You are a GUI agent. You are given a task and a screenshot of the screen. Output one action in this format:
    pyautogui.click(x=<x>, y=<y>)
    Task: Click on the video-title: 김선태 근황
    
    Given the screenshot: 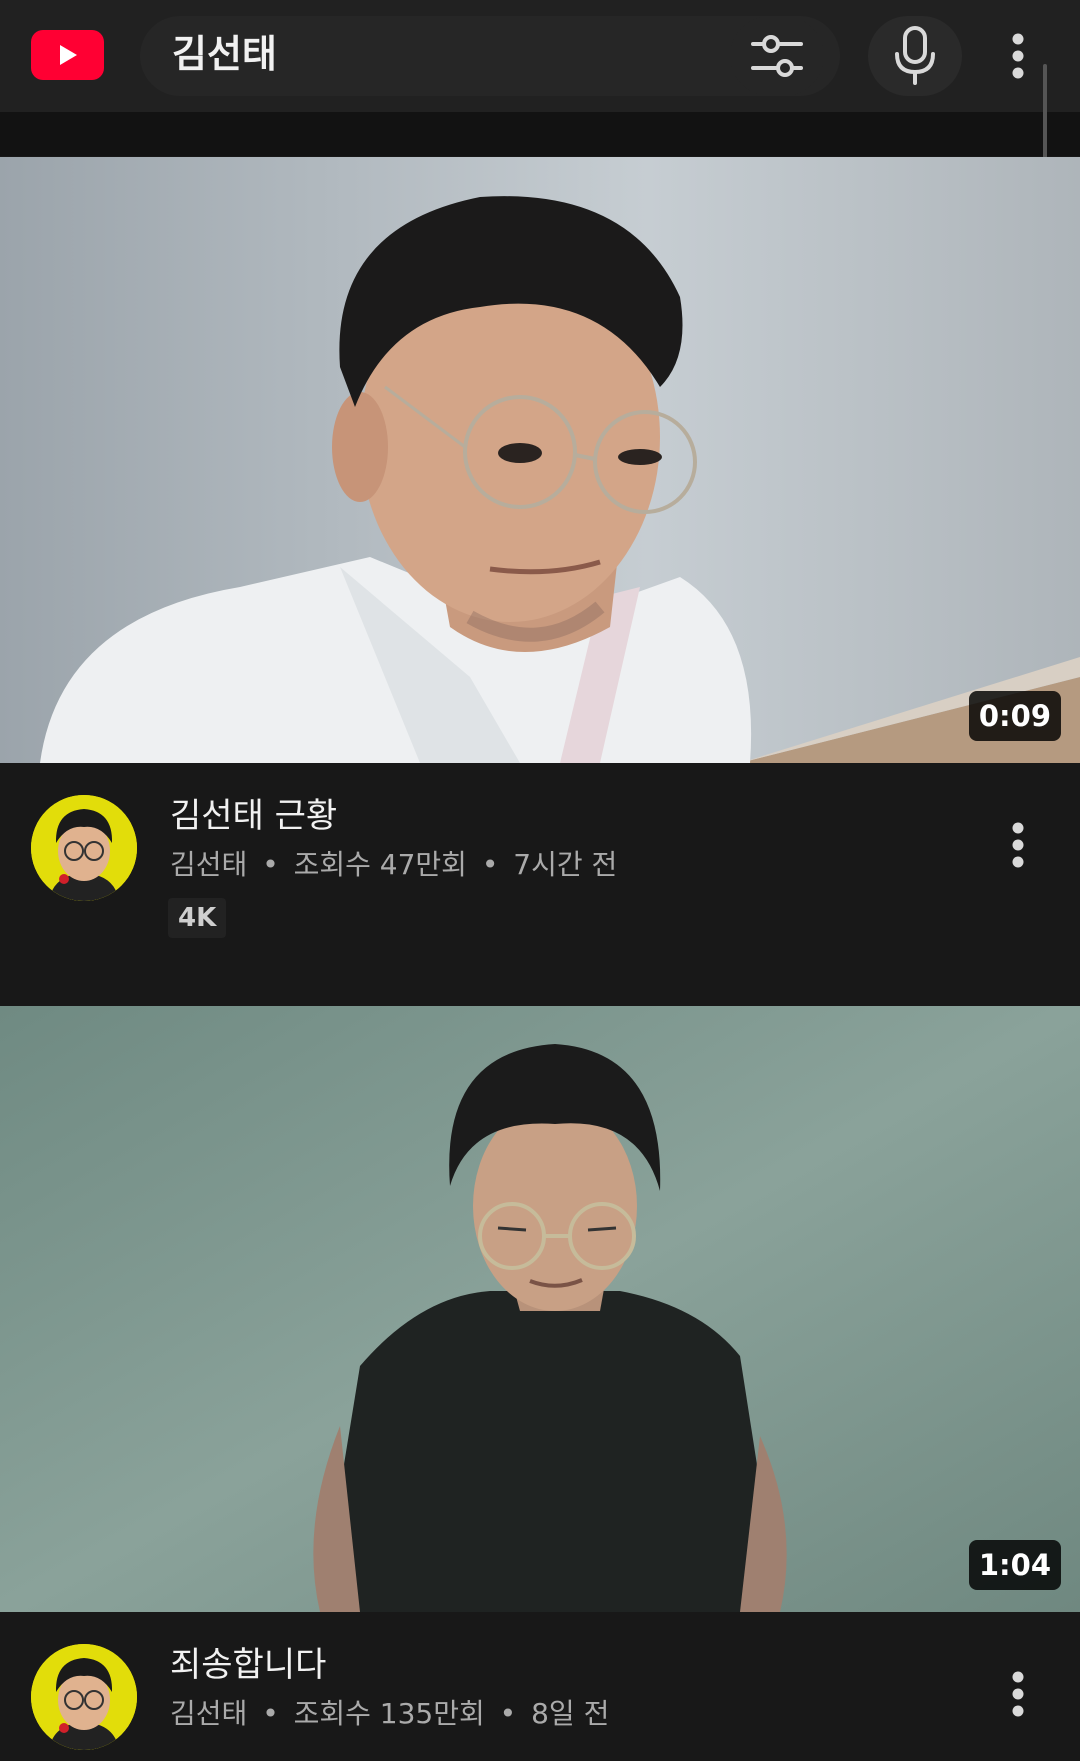 What is the action you would take?
    pyautogui.click(x=253, y=816)
    